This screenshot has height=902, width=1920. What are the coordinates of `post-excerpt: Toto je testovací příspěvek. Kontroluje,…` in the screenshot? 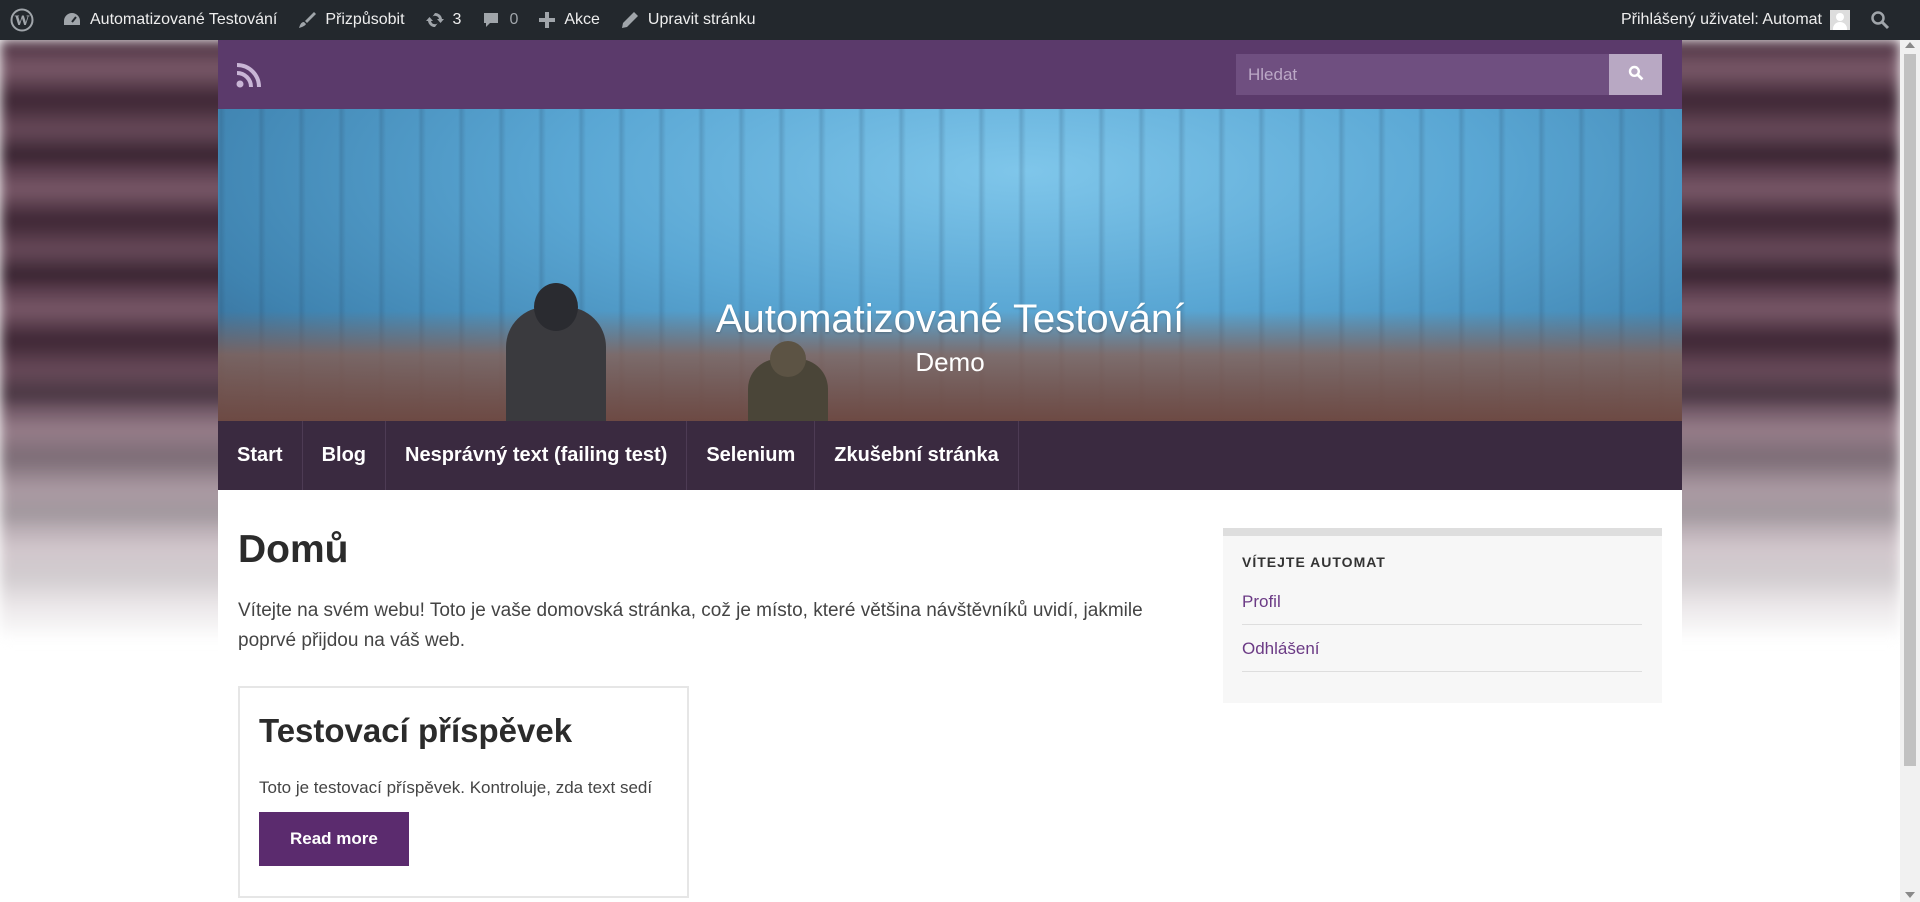 It's located at (456, 787).